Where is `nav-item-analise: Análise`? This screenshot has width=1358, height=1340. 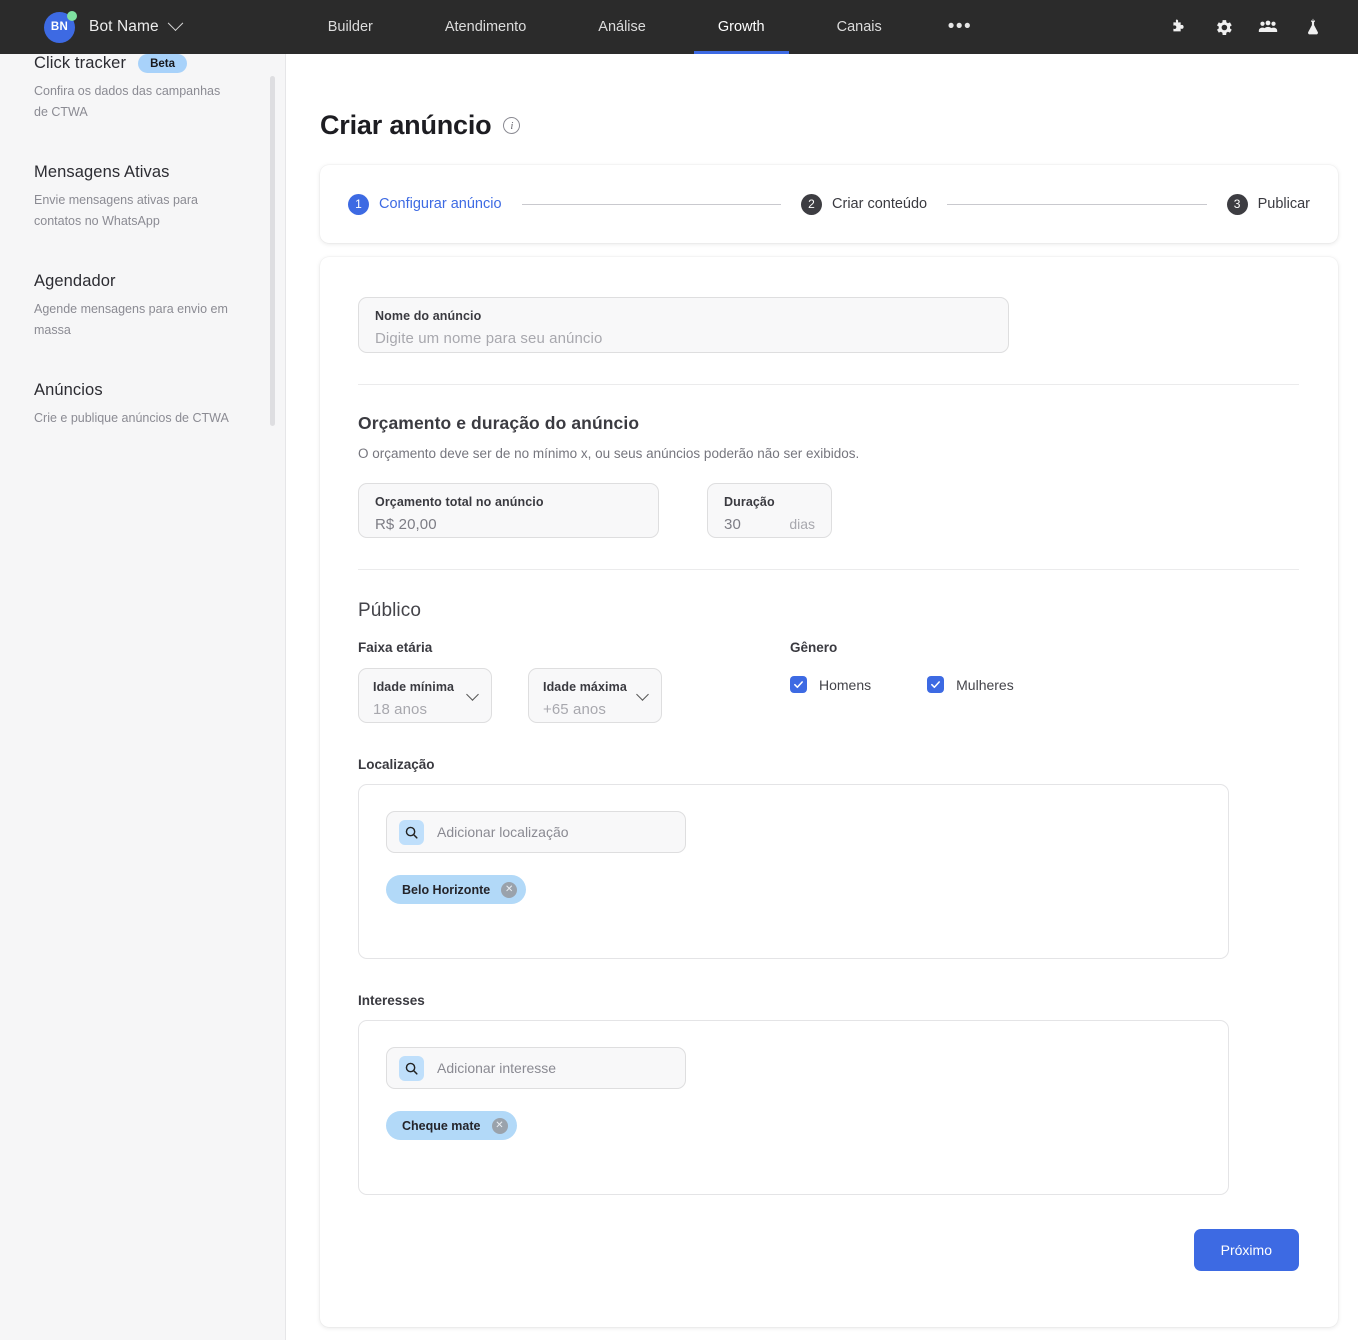 nav-item-analise: Análise is located at coordinates (622, 27).